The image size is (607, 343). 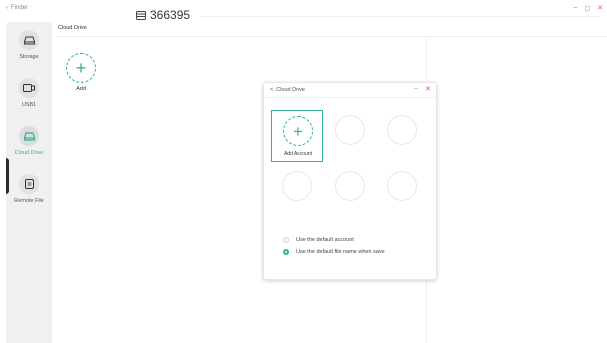 I want to click on default-account-option: Use the default account, so click(x=318, y=240).